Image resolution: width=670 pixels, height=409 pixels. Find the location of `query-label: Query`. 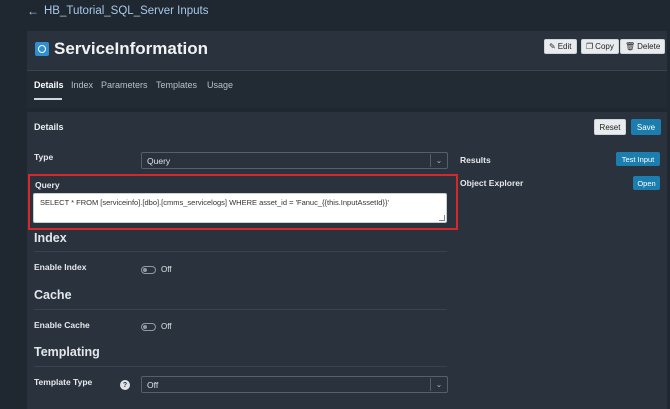

query-label: Query is located at coordinates (47, 185).